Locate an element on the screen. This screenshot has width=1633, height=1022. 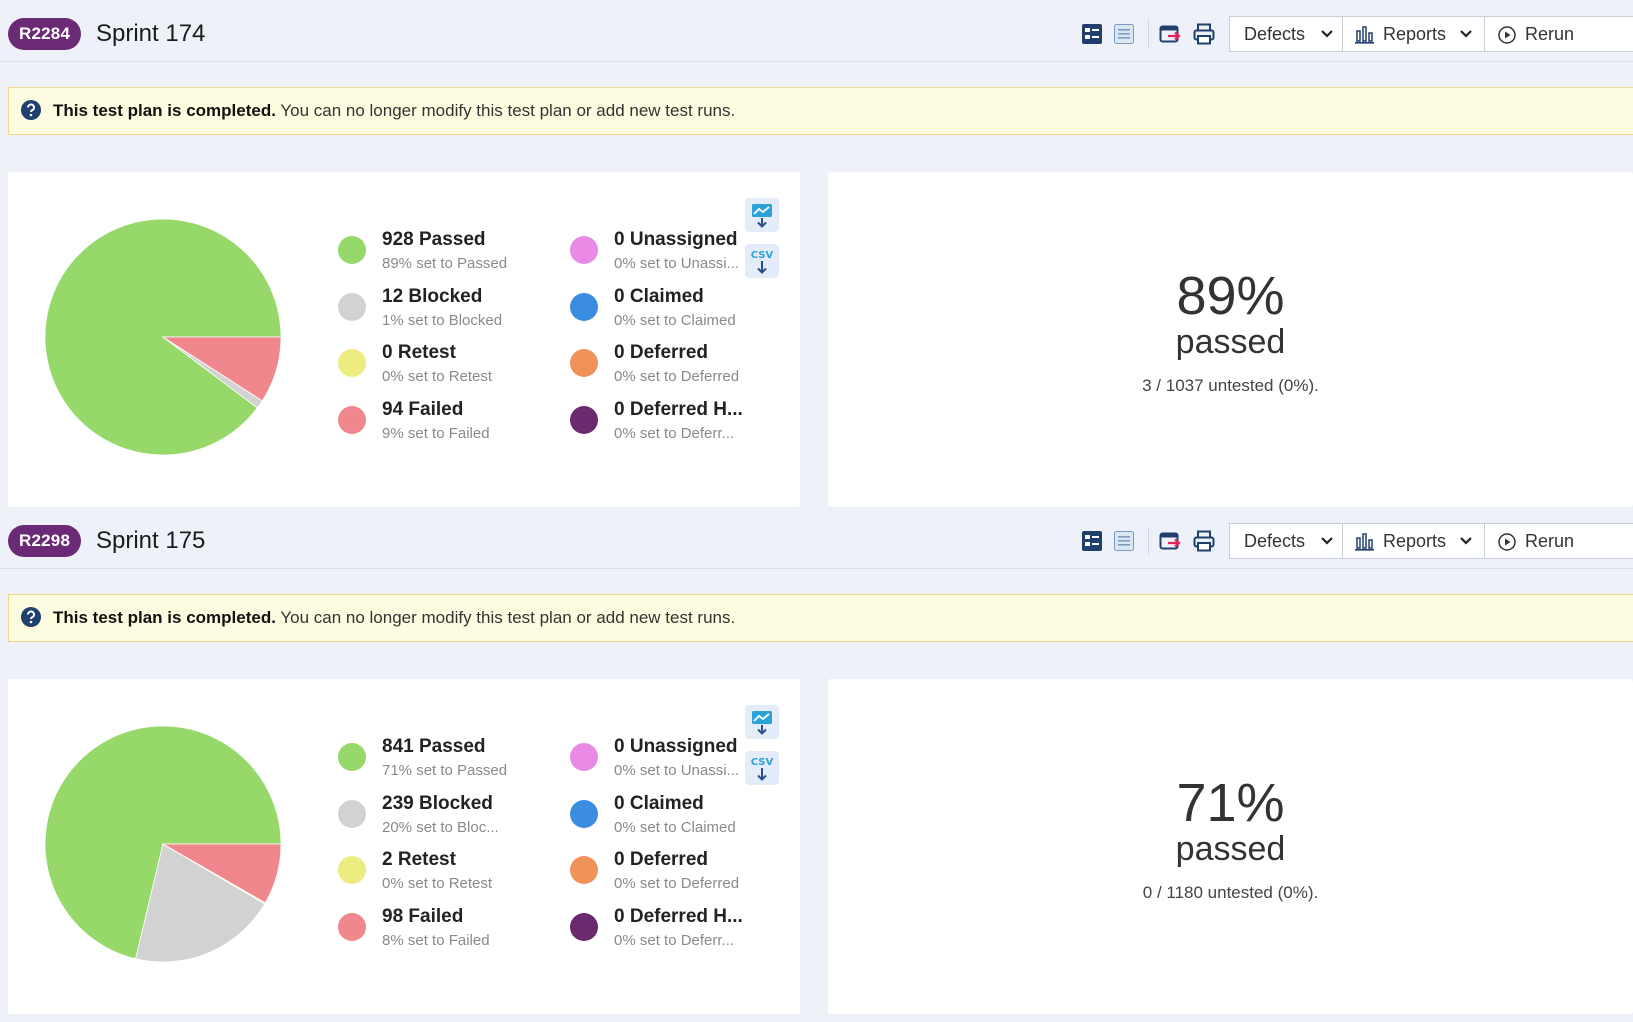
plan-header: R2298 Sprint 175 Defects Reports Rerun is located at coordinates (816, 541).